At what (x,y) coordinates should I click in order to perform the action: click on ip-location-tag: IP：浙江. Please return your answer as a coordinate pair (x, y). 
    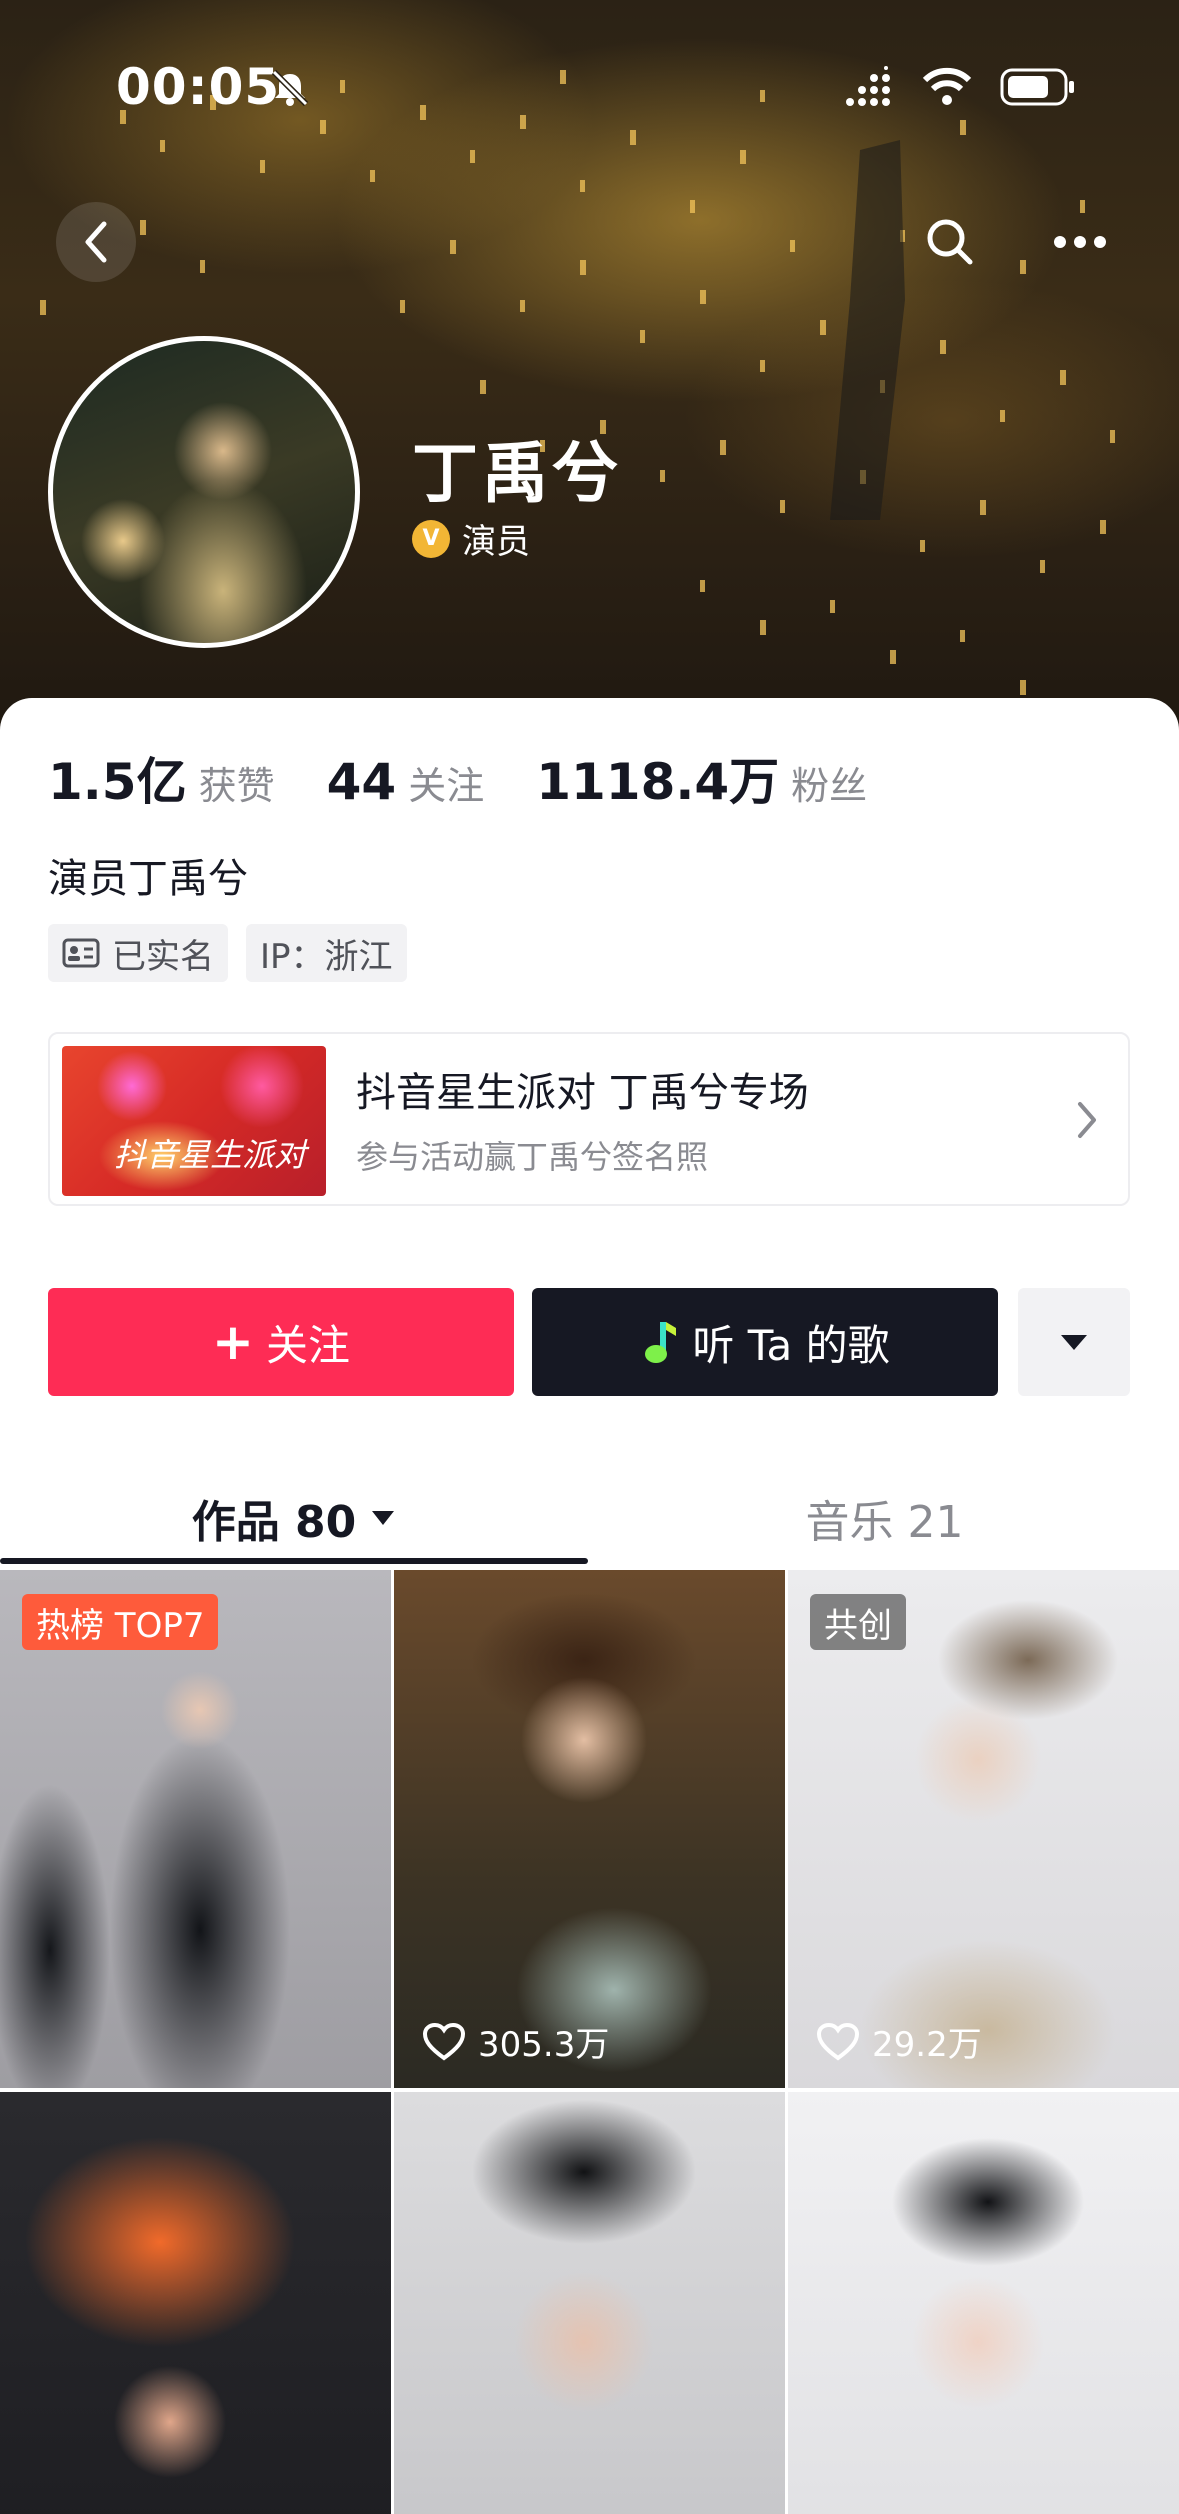
    Looking at the image, I should click on (326, 953).